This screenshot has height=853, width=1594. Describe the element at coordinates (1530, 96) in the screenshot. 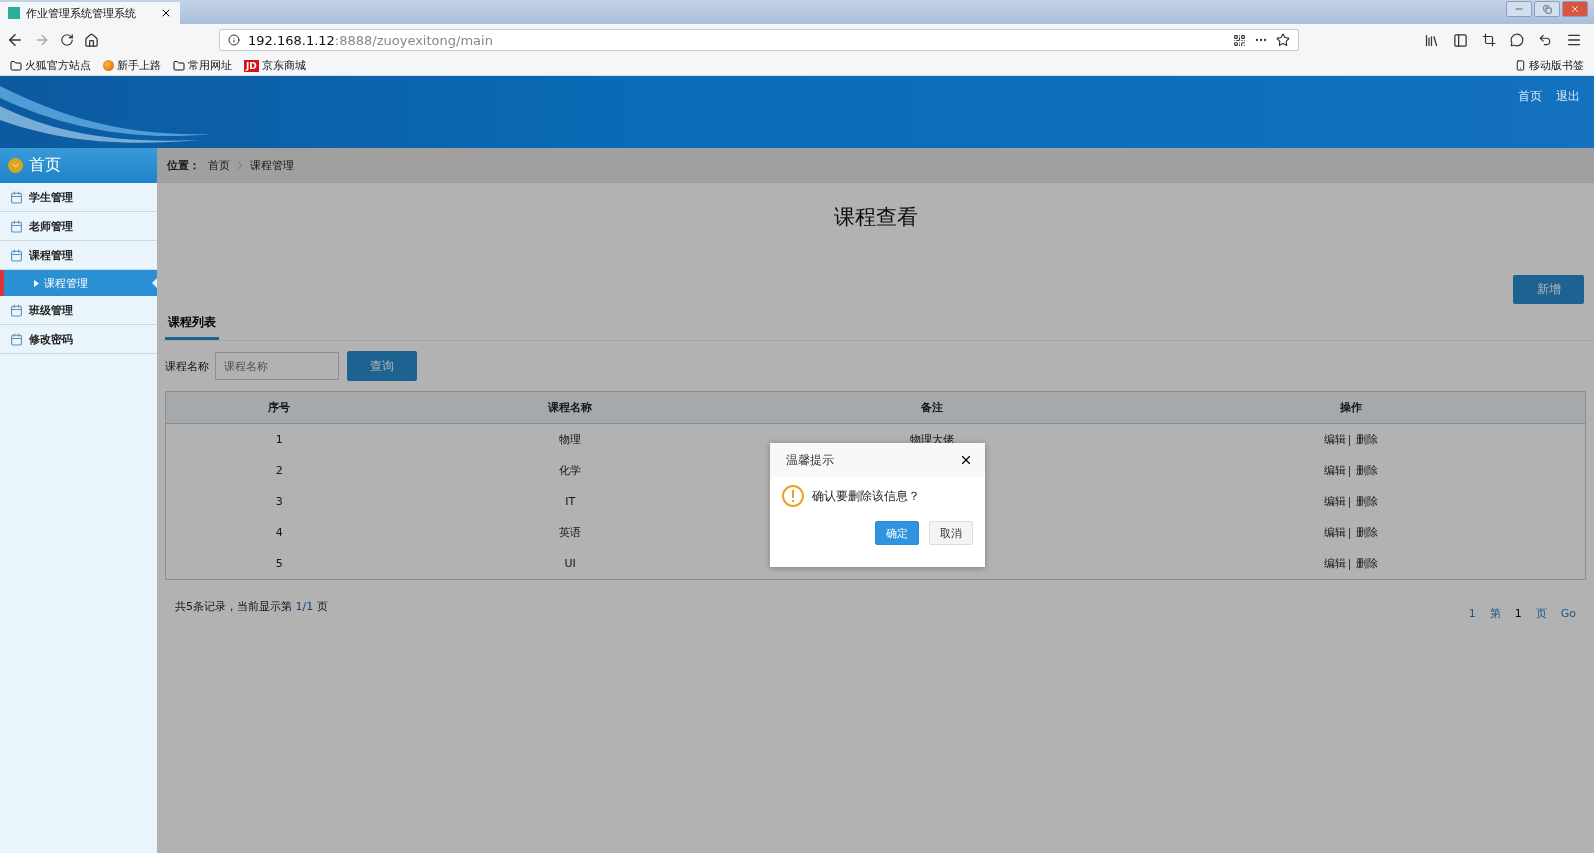

I see `header-link: 首页` at that location.